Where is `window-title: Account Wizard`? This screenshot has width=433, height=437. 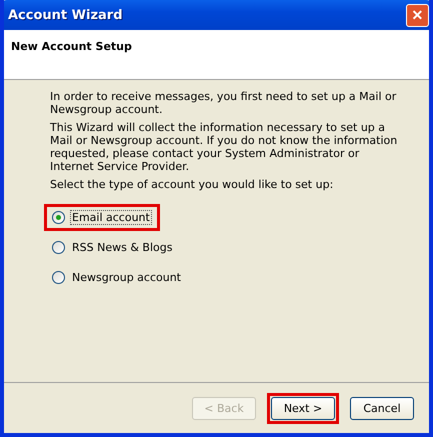 window-title: Account Wizard is located at coordinates (65, 15).